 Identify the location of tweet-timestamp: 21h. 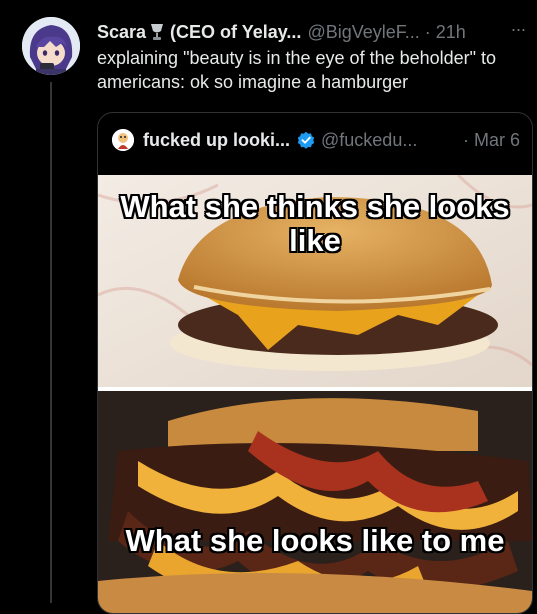
(451, 32).